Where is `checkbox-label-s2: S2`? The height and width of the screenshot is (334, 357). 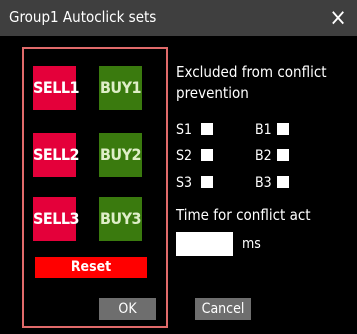 checkbox-label-s2: S2 is located at coordinates (184, 156).